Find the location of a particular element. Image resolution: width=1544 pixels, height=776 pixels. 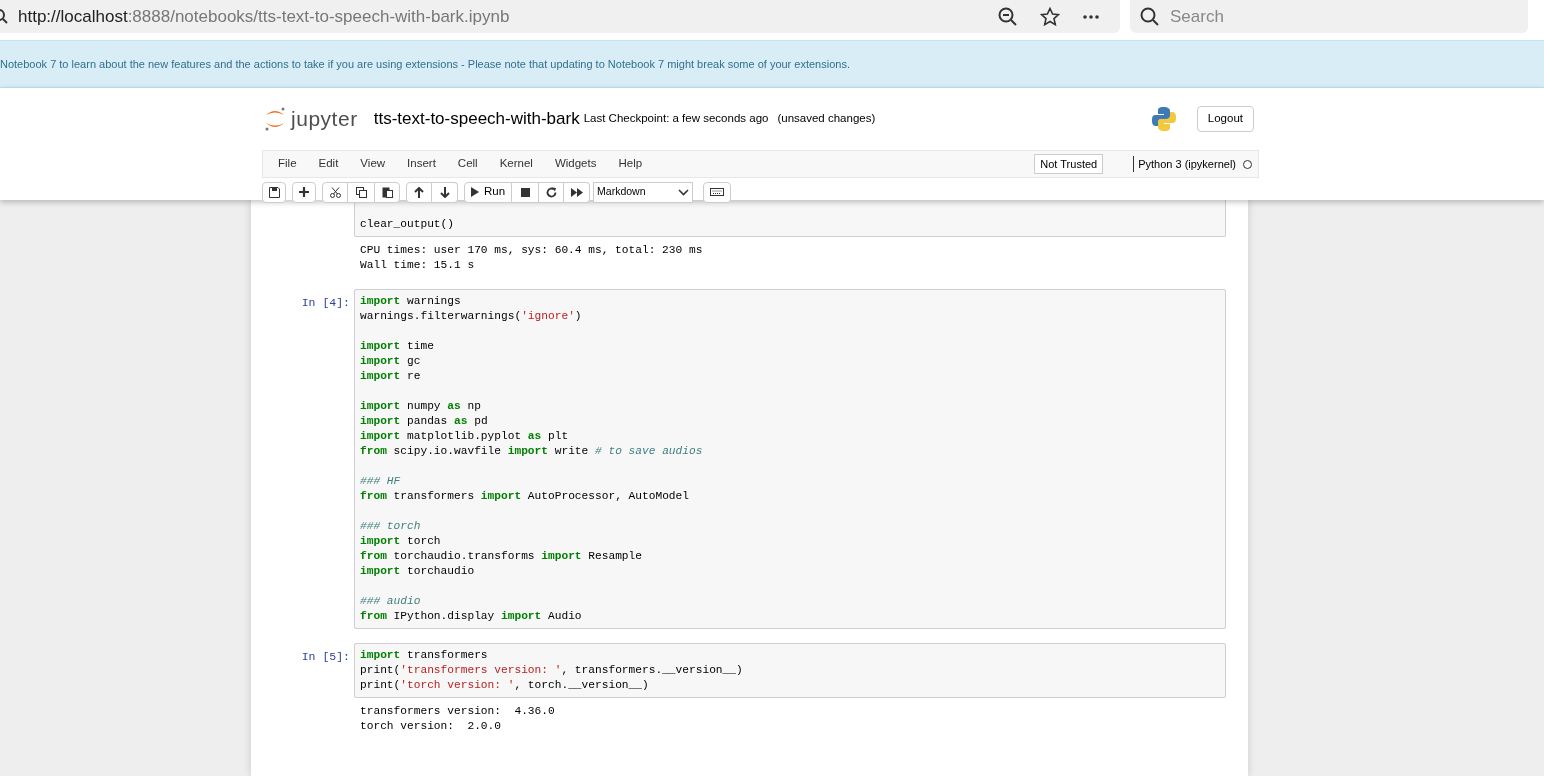

logout-button: Logout is located at coordinates (1225, 119).